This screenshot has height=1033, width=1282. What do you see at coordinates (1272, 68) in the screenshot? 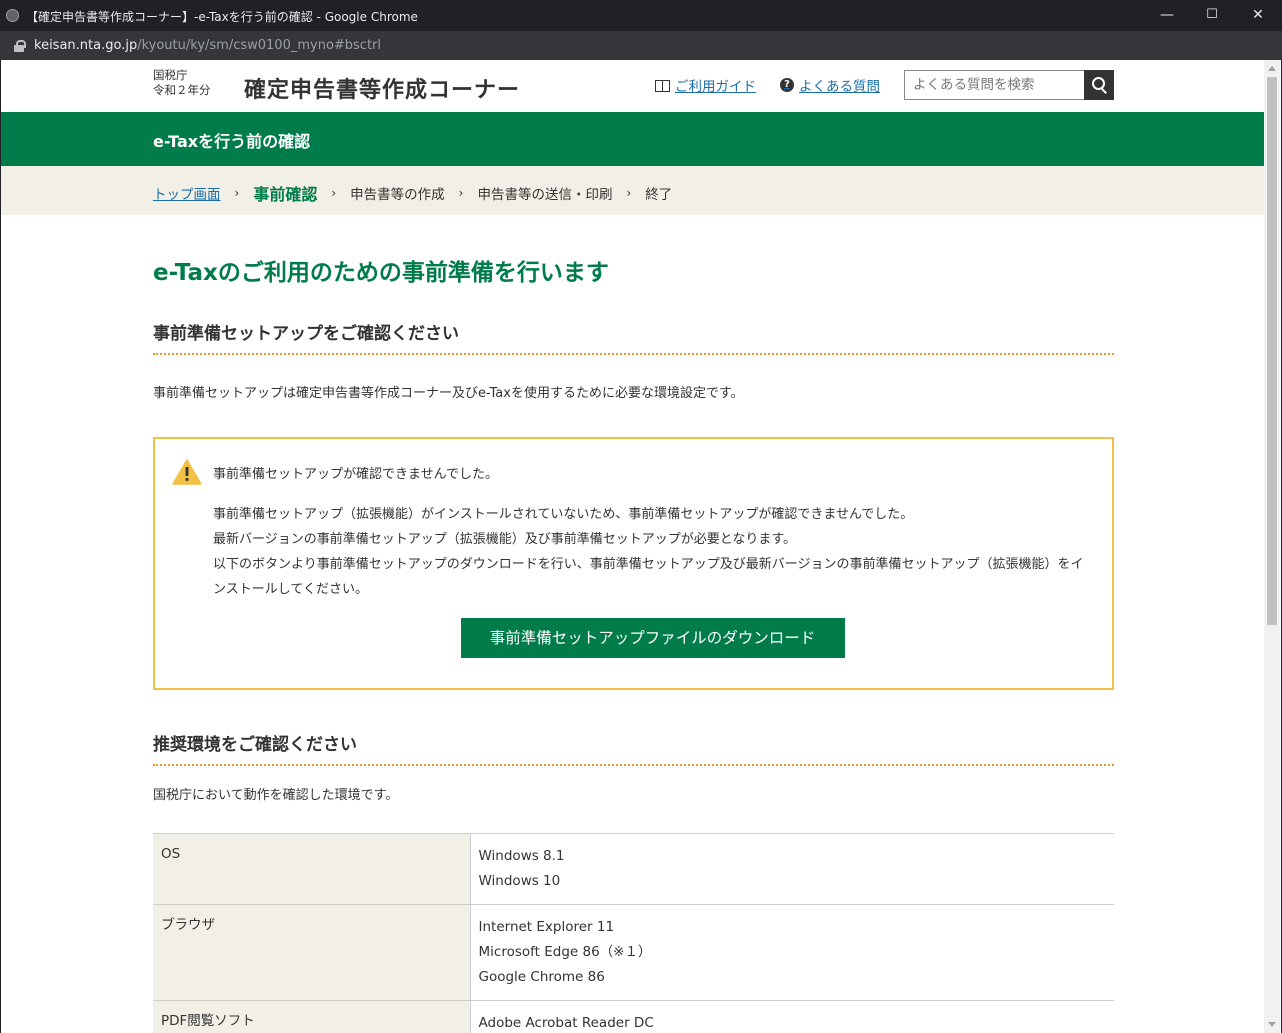
I see `scroll-up-icon` at bounding box center [1272, 68].